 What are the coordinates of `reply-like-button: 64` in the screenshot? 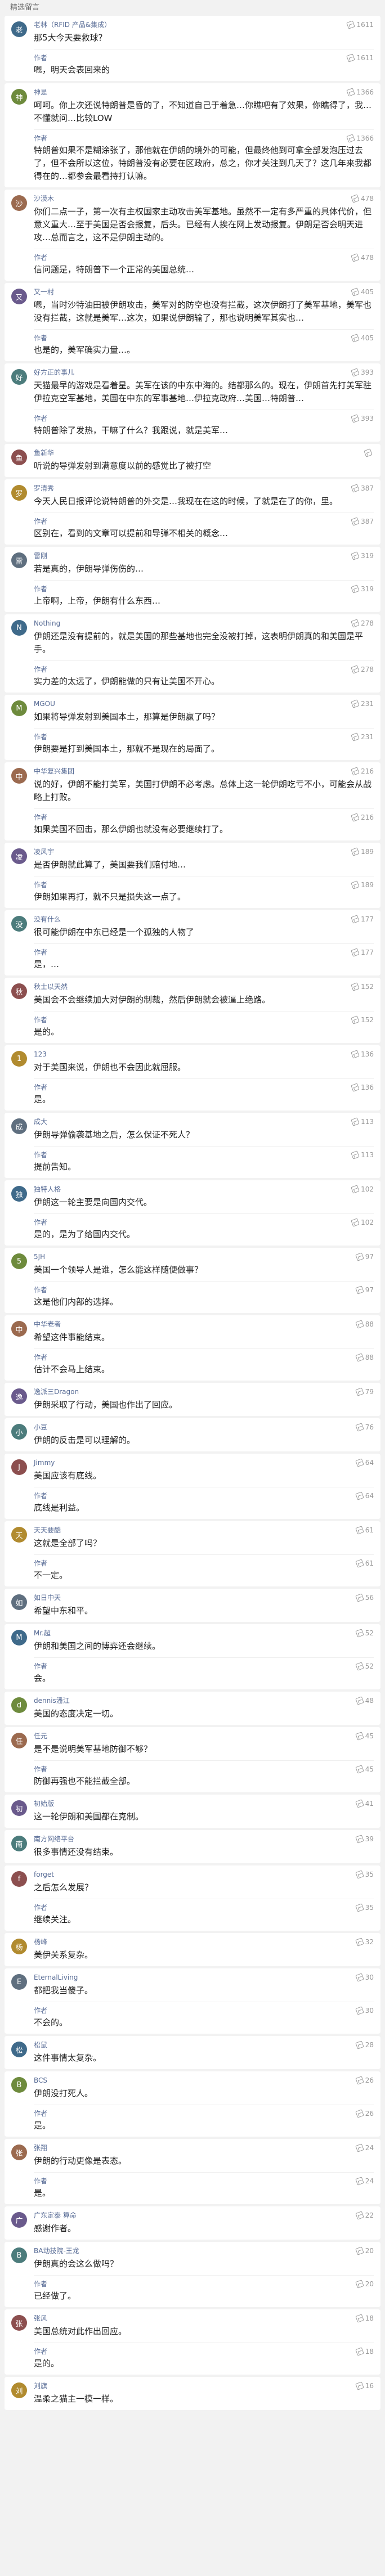 It's located at (364, 1495).